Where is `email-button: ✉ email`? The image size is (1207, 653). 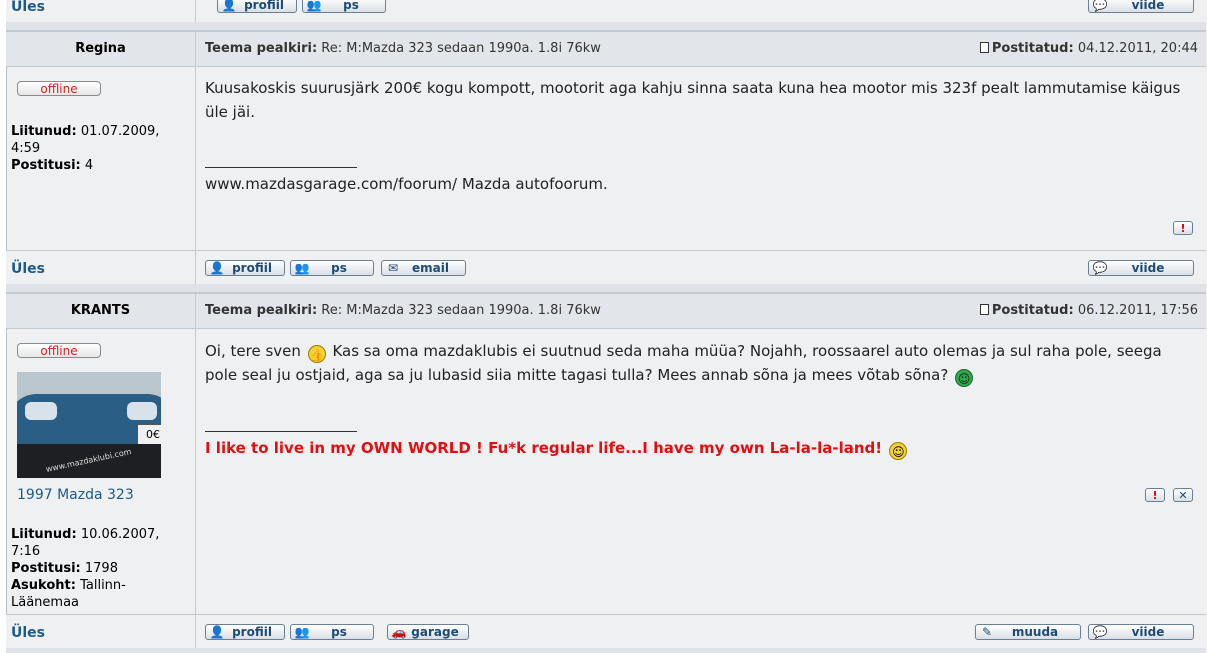 email-button: ✉ email is located at coordinates (423, 268).